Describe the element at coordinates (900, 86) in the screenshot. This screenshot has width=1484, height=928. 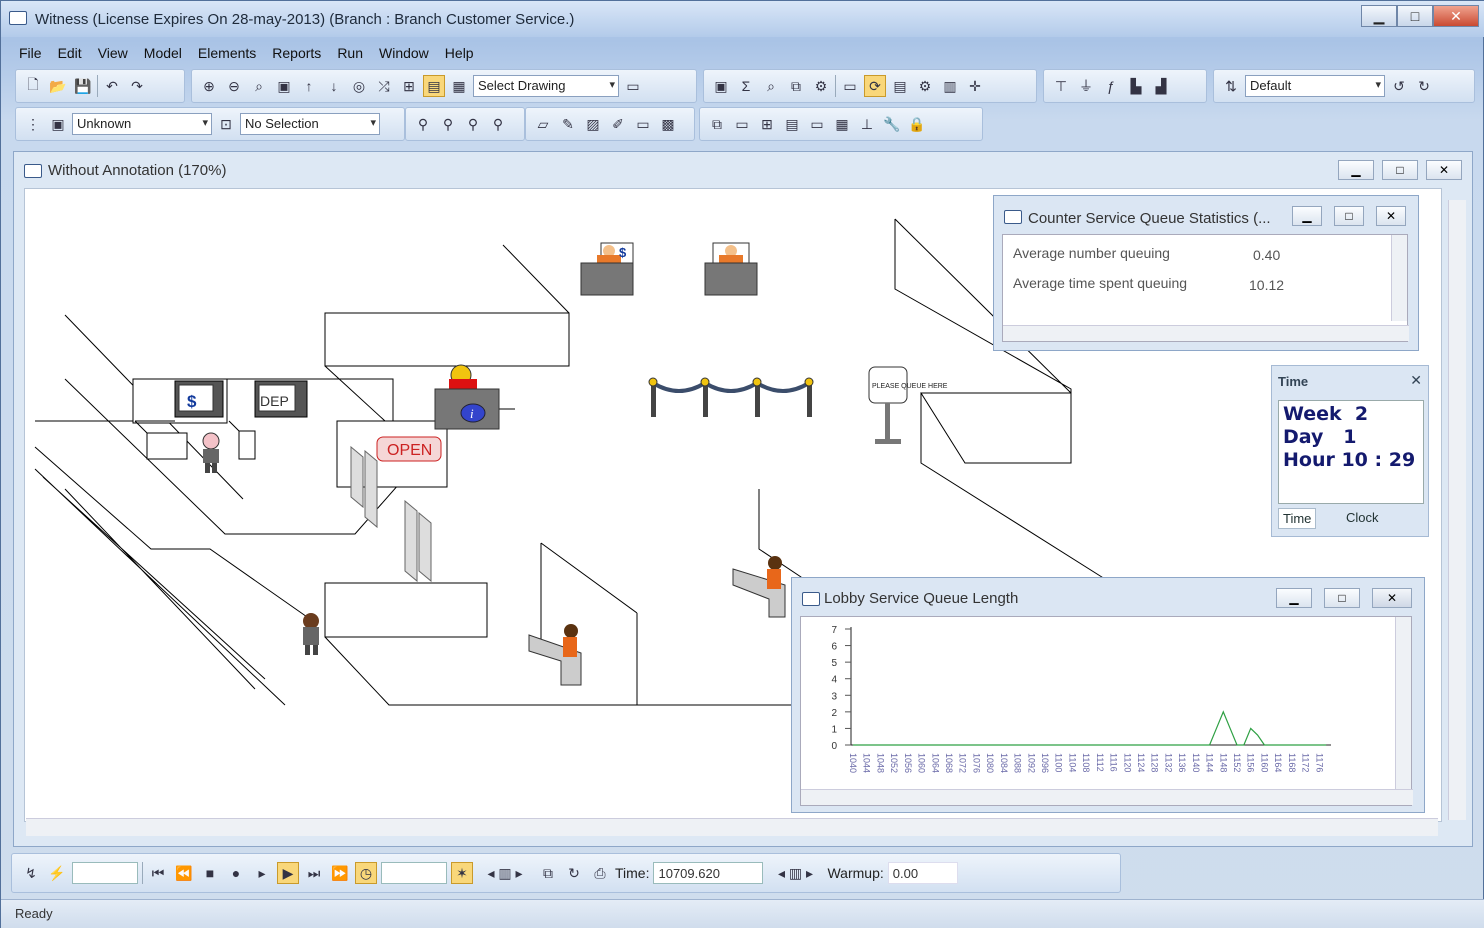
I see `script-icon: ▤` at that location.